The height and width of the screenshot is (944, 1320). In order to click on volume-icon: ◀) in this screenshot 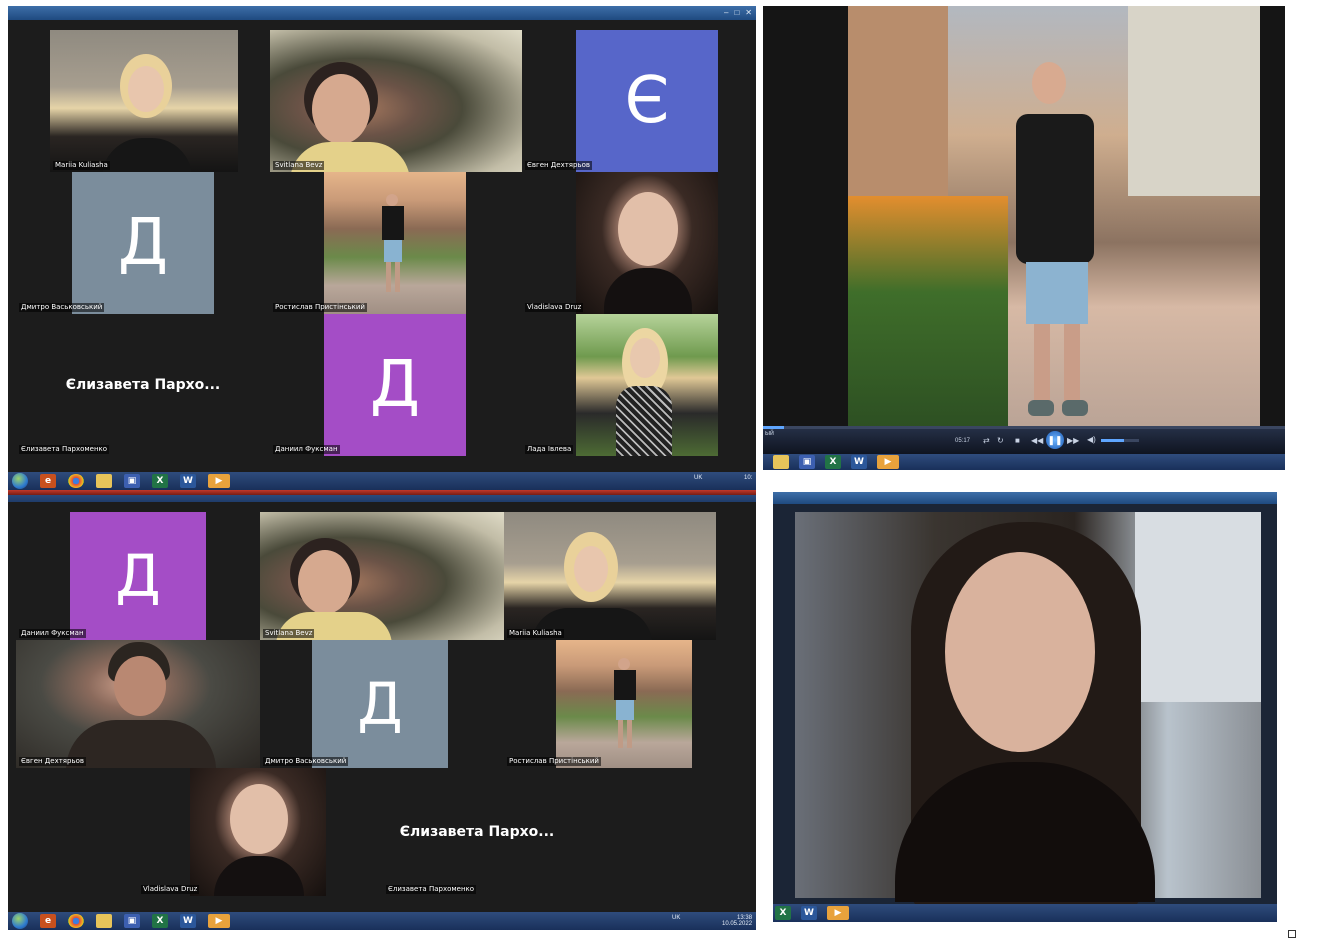, I will do `click(1091, 439)`.